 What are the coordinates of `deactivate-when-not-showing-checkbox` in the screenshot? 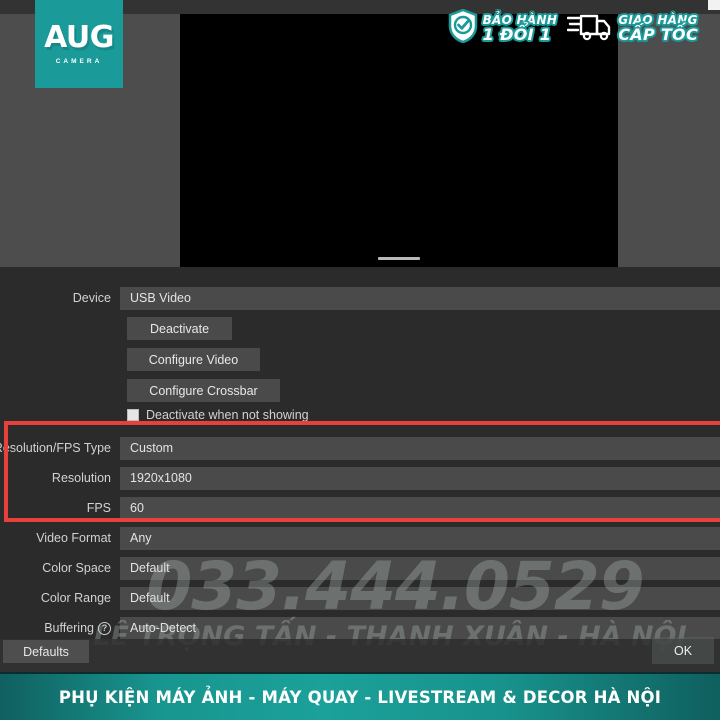 It's located at (133, 415).